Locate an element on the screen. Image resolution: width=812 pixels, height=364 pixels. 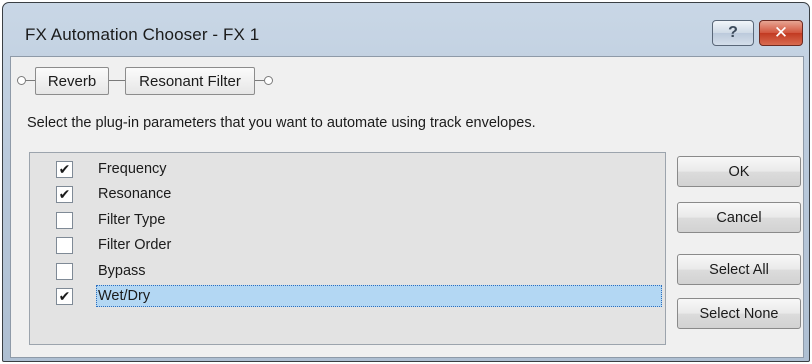
bypass-checkbox is located at coordinates (64, 271).